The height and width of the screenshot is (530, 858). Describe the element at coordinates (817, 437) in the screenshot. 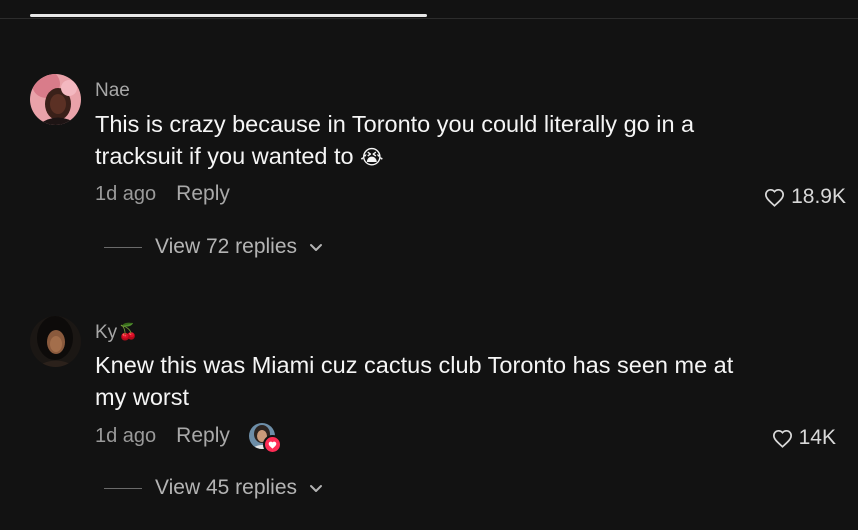

I see `like-count: 14K` at that location.